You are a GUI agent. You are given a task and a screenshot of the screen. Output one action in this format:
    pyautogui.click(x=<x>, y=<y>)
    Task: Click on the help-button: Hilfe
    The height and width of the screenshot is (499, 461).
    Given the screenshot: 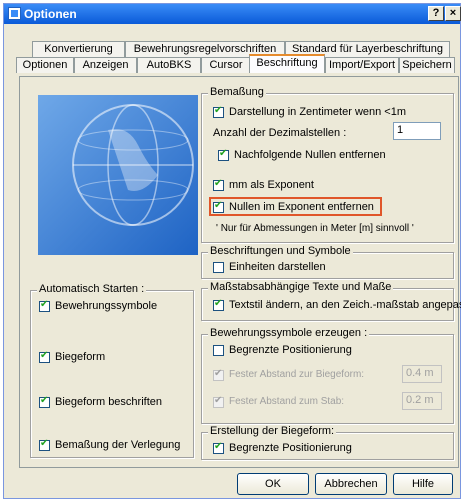 What is the action you would take?
    pyautogui.click(x=423, y=484)
    